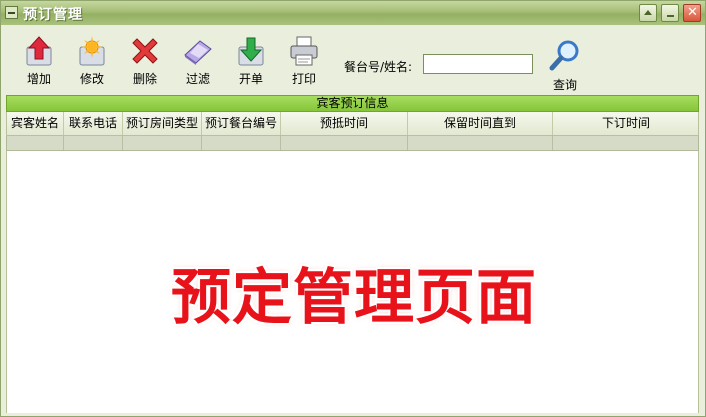 The width and height of the screenshot is (706, 417). I want to click on query-button-label: 查询, so click(564, 85).